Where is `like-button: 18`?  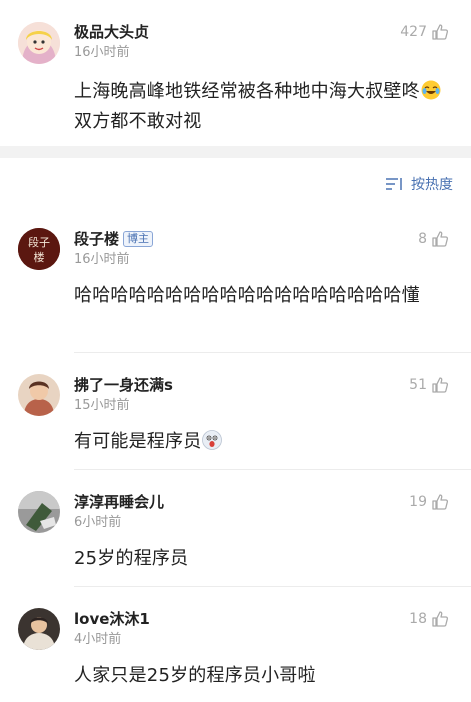
like-button: 18 is located at coordinates (429, 619).